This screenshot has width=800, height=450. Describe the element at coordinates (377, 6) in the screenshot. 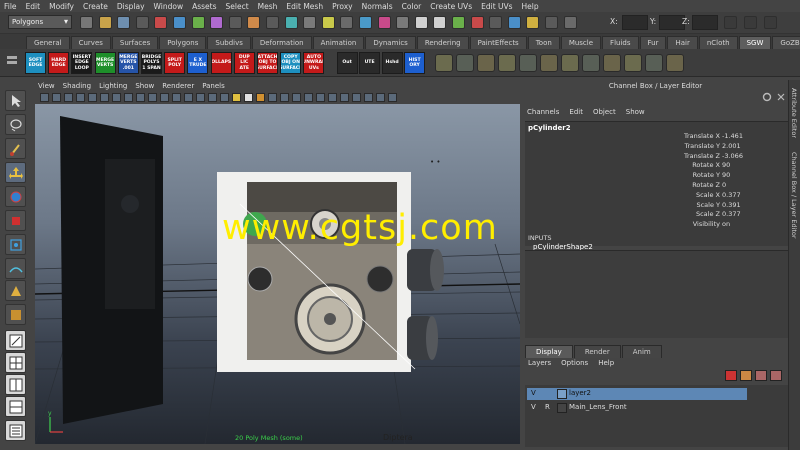

I see `menu-normals: Normals` at that location.